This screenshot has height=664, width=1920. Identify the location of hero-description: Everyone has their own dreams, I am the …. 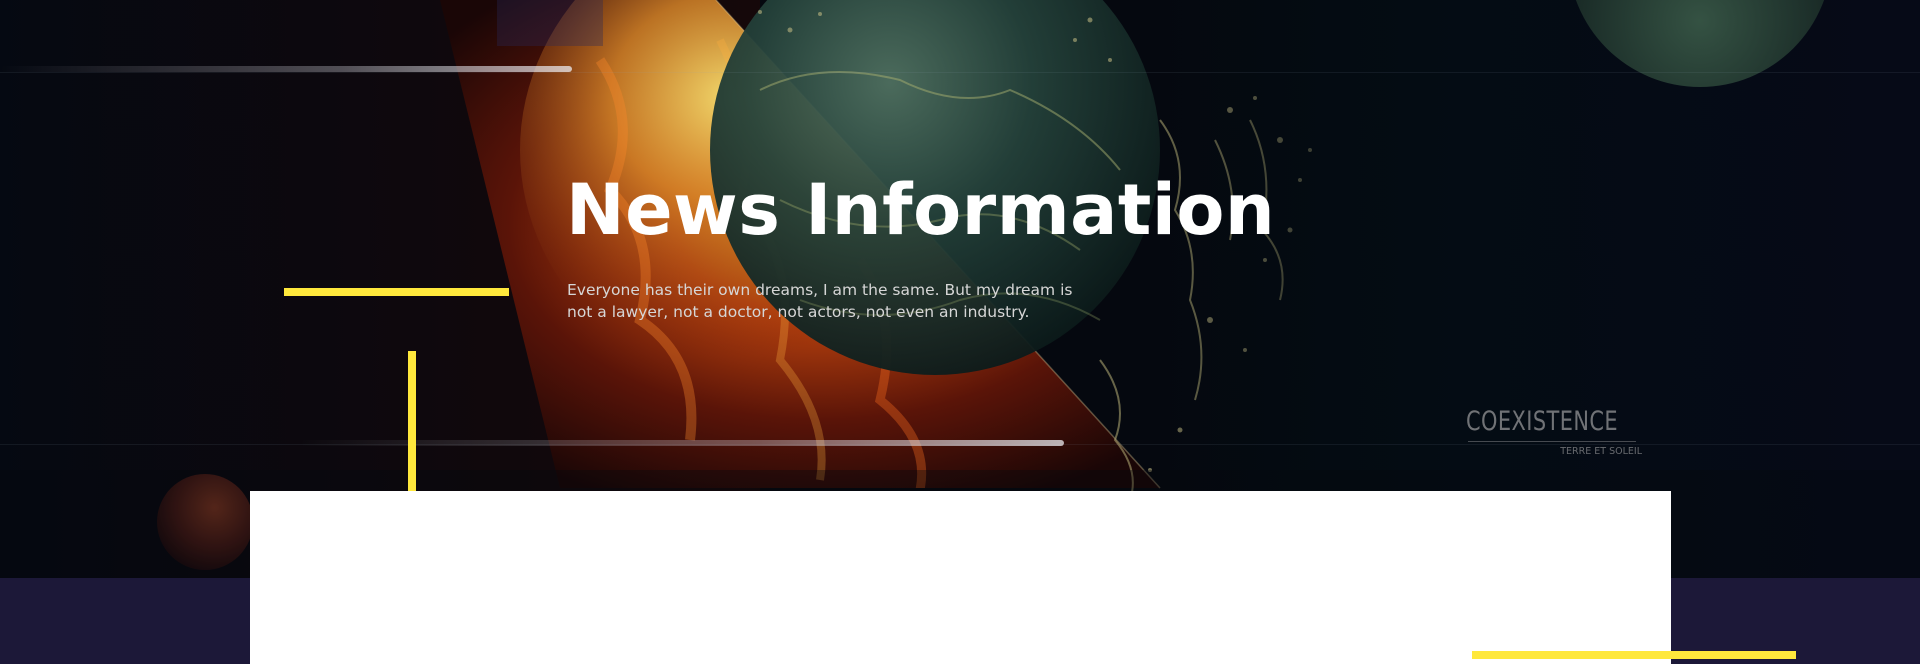
(820, 301).